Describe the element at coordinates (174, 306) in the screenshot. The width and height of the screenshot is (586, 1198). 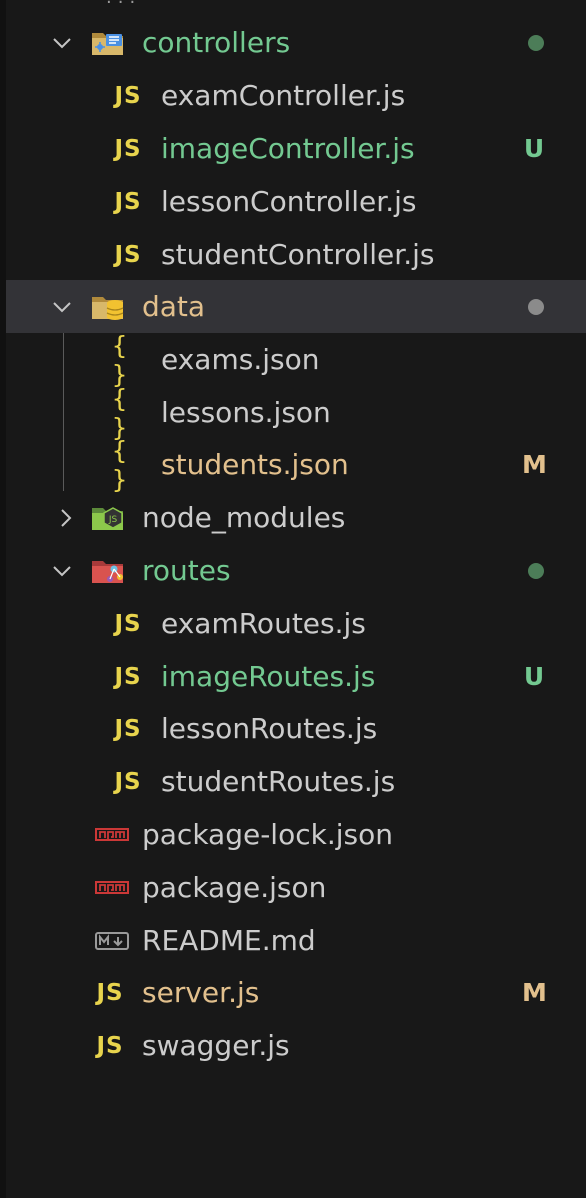
I see `folder-label: data` at that location.